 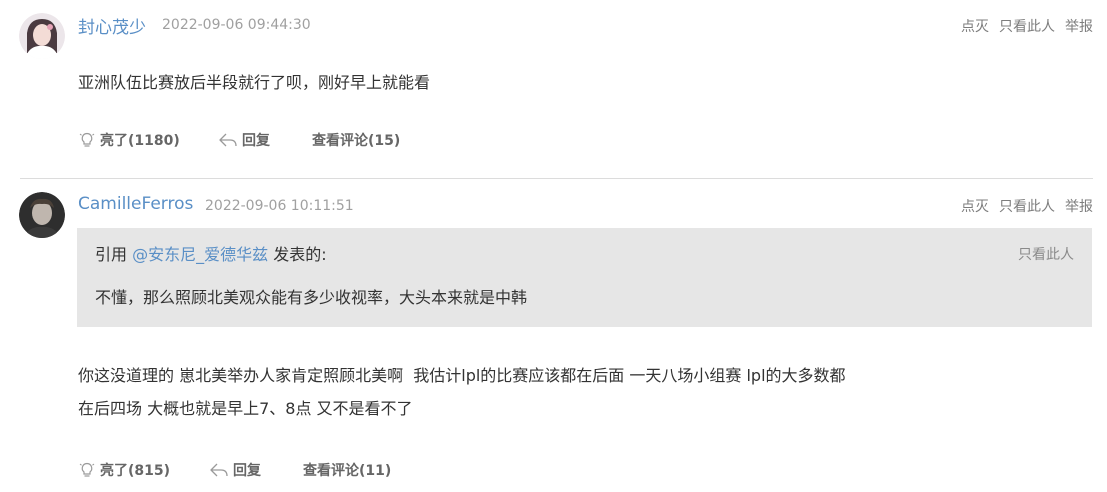 What do you see at coordinates (135, 471) in the screenshot?
I see `like-label: 亮了(815)` at bounding box center [135, 471].